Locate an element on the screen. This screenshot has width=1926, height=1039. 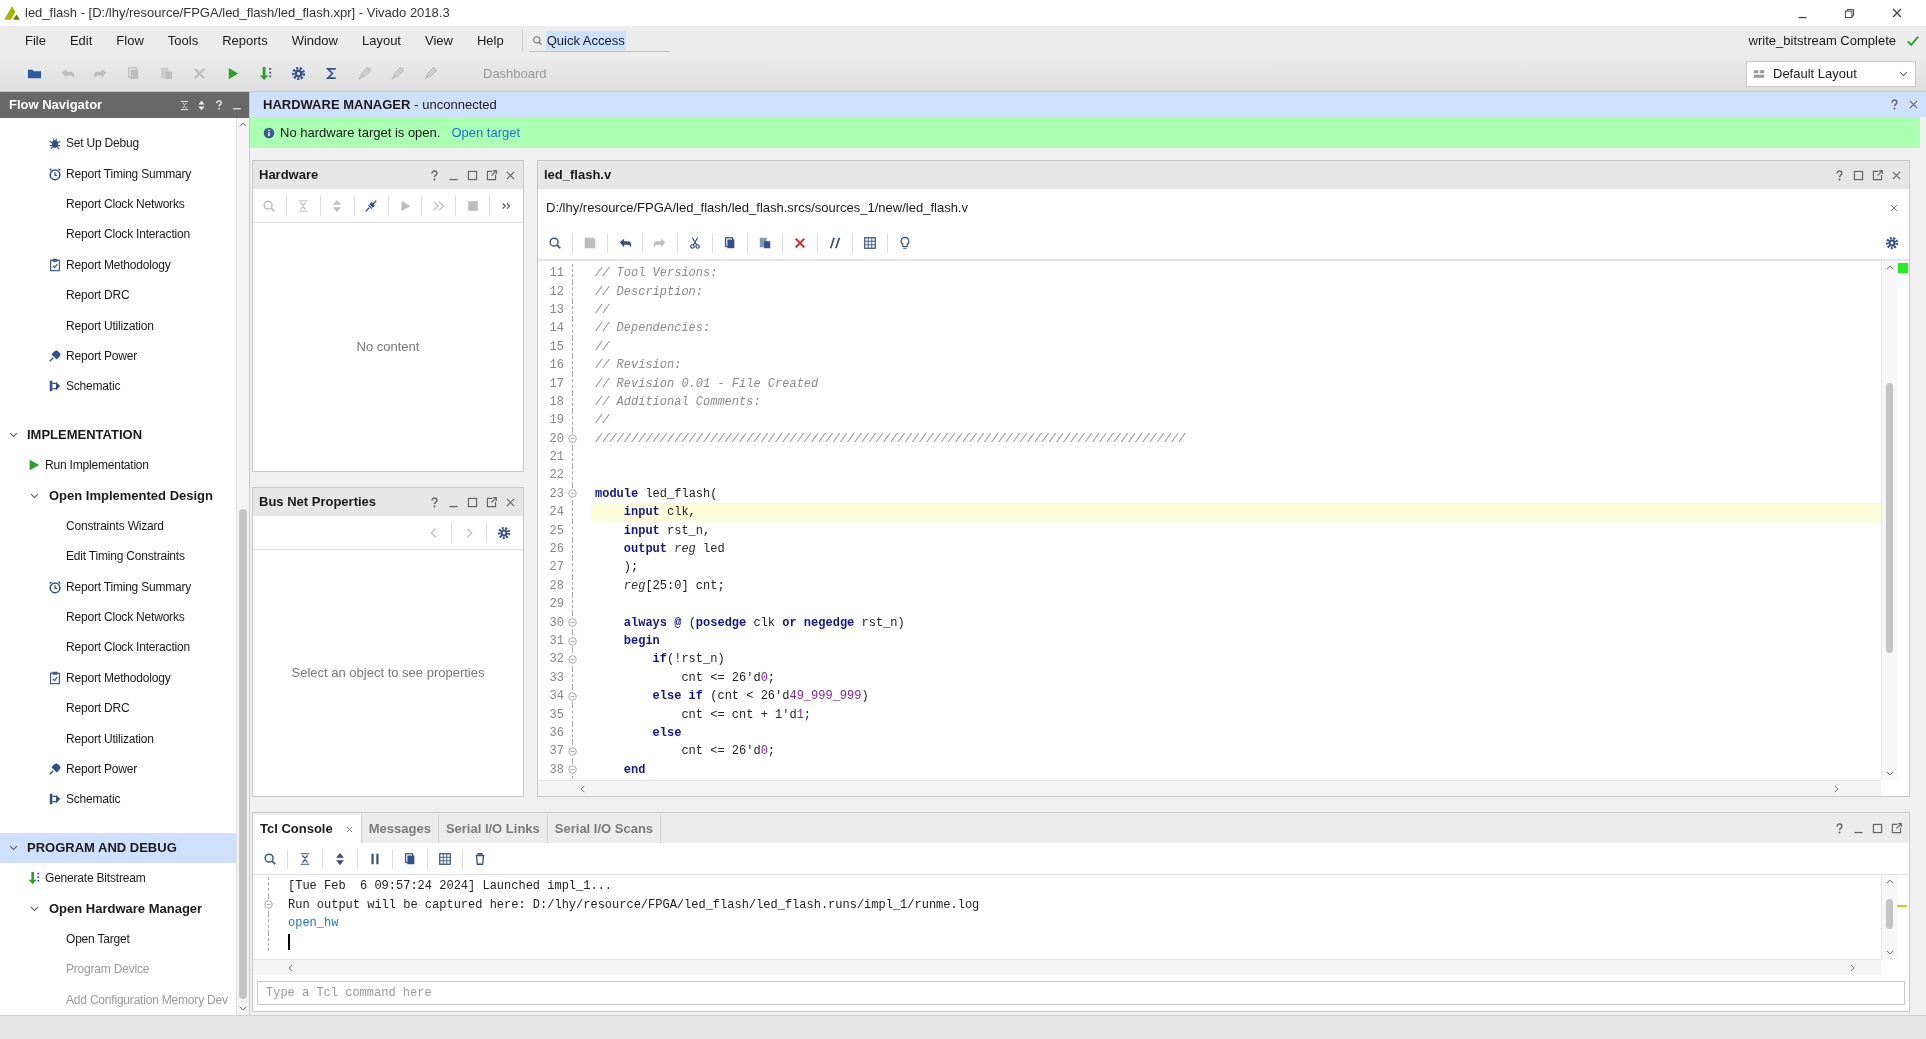
nav-item: Generate Bitstream is located at coordinates (118, 878).